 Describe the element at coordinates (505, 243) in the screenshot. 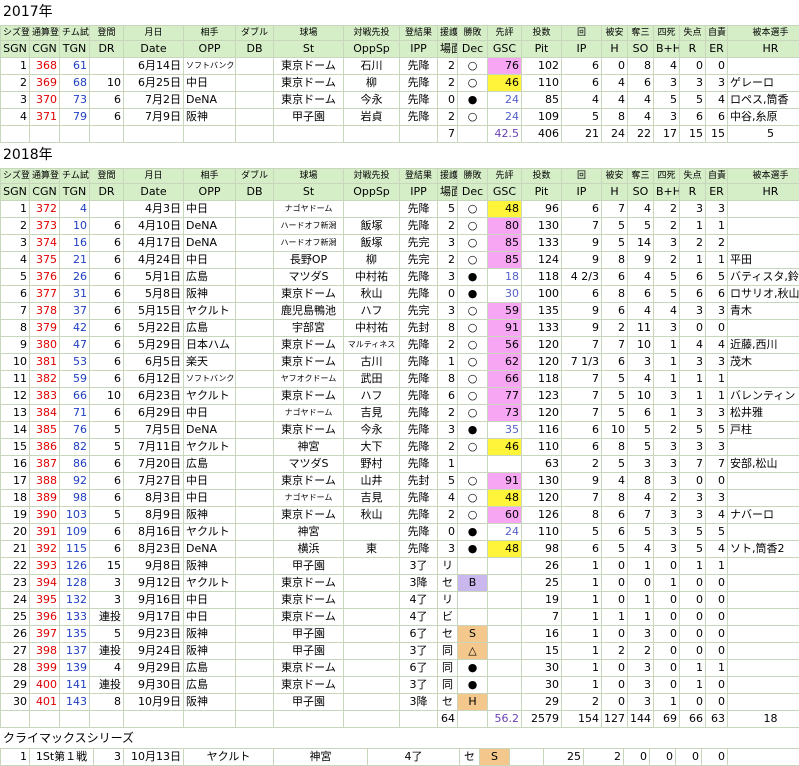

I see `cell-col-12: 85` at that location.